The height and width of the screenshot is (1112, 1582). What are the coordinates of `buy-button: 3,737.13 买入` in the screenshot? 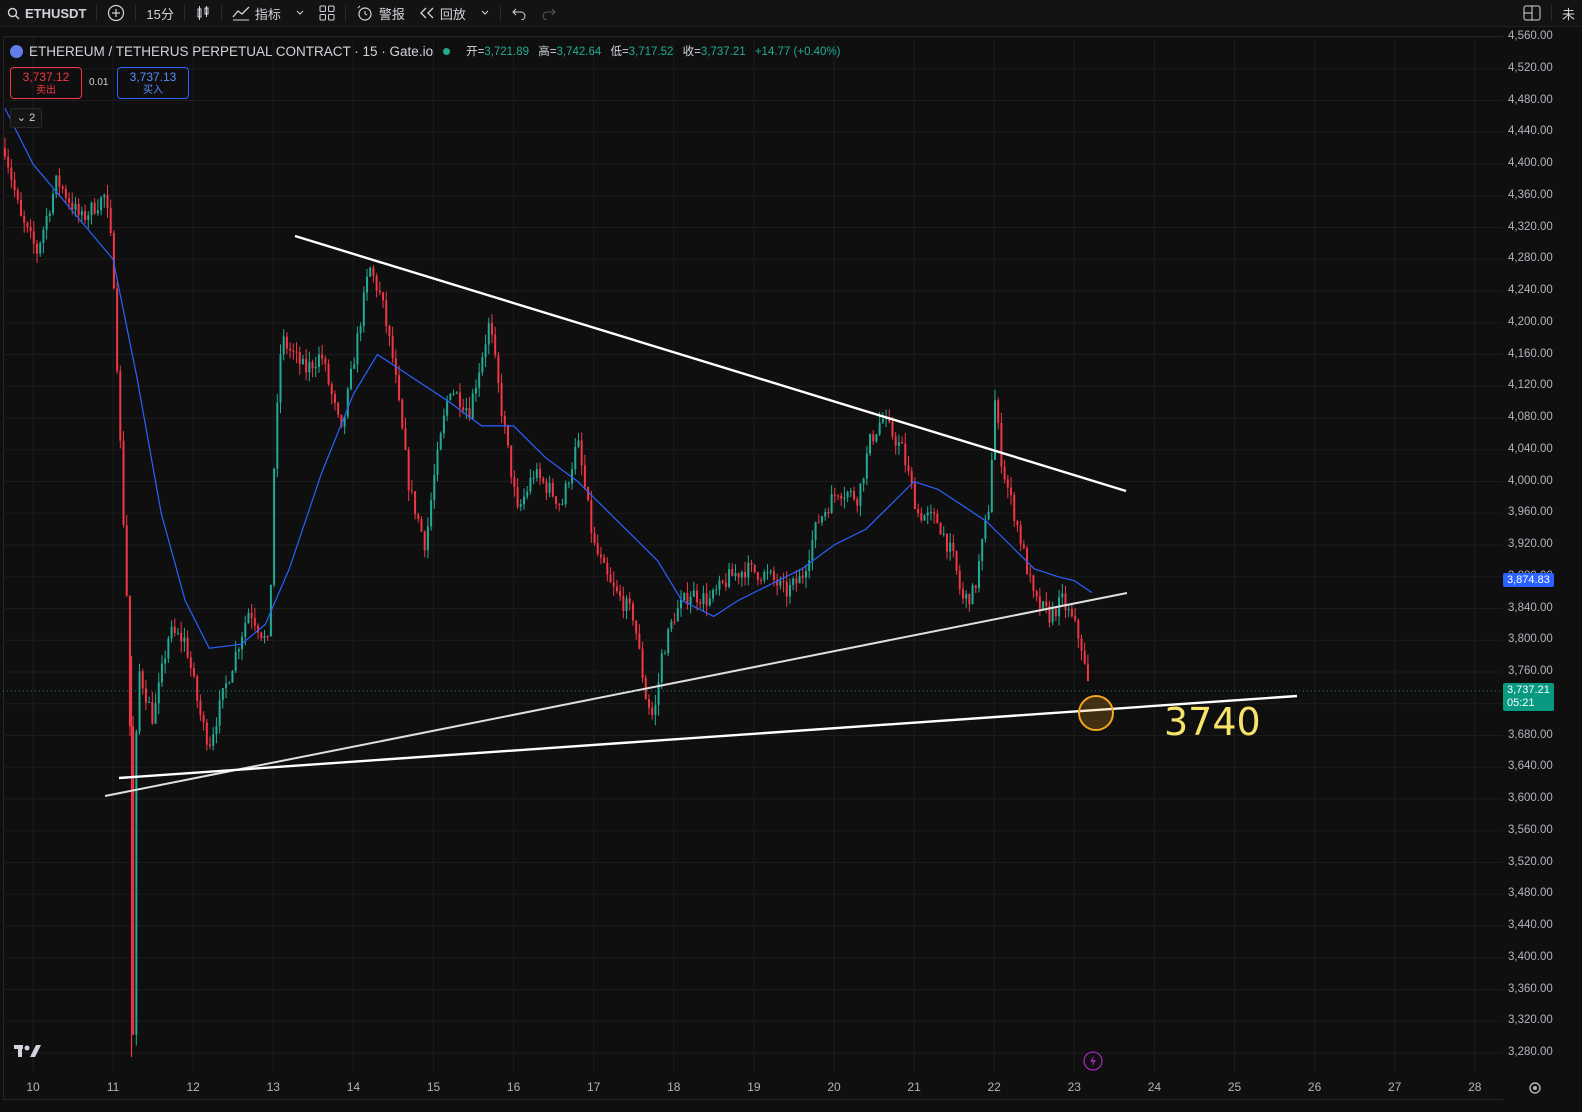 It's located at (153, 83).